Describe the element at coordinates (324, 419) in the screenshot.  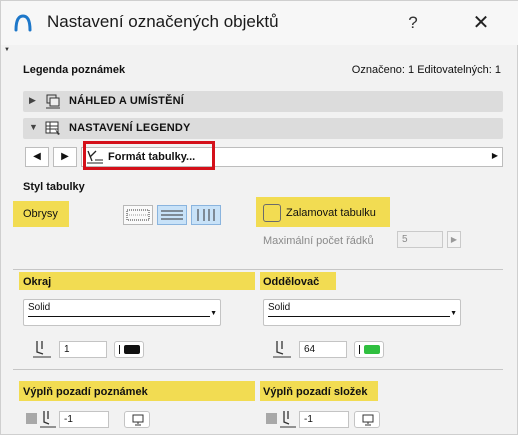
I see `component-bg-pen-number-input: -1` at that location.